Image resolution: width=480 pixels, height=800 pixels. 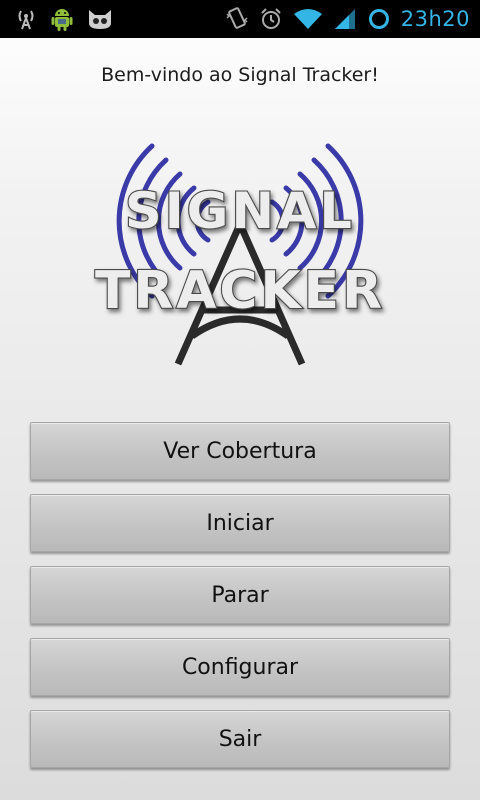 What do you see at coordinates (26, 19) in the screenshot?
I see `signal-broadcast-icon` at bounding box center [26, 19].